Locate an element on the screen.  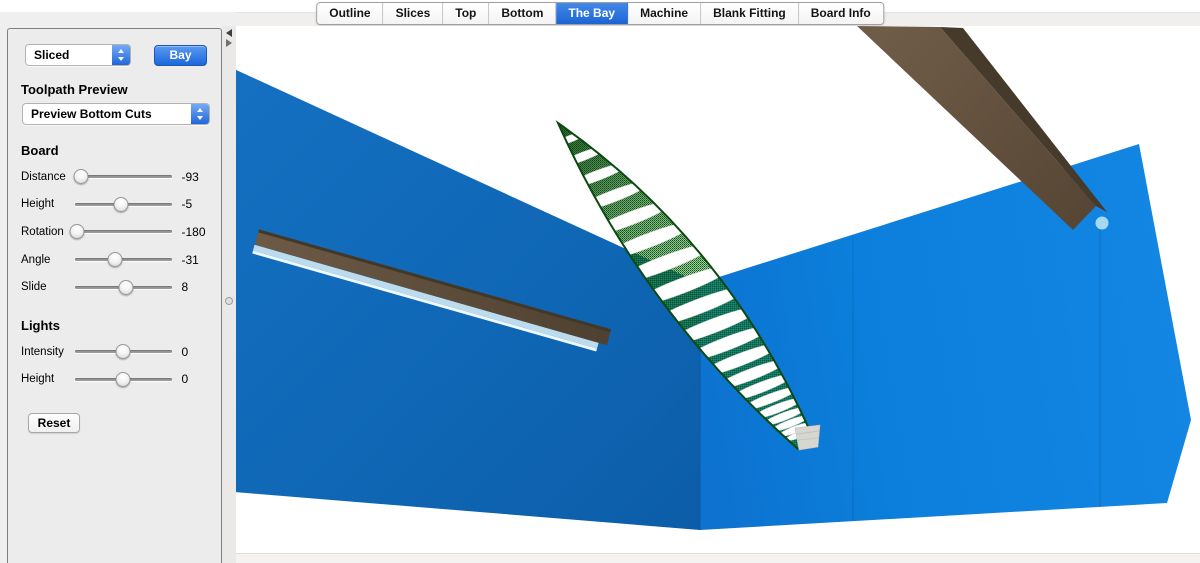
slider-value: -31 is located at coordinates (190, 259).